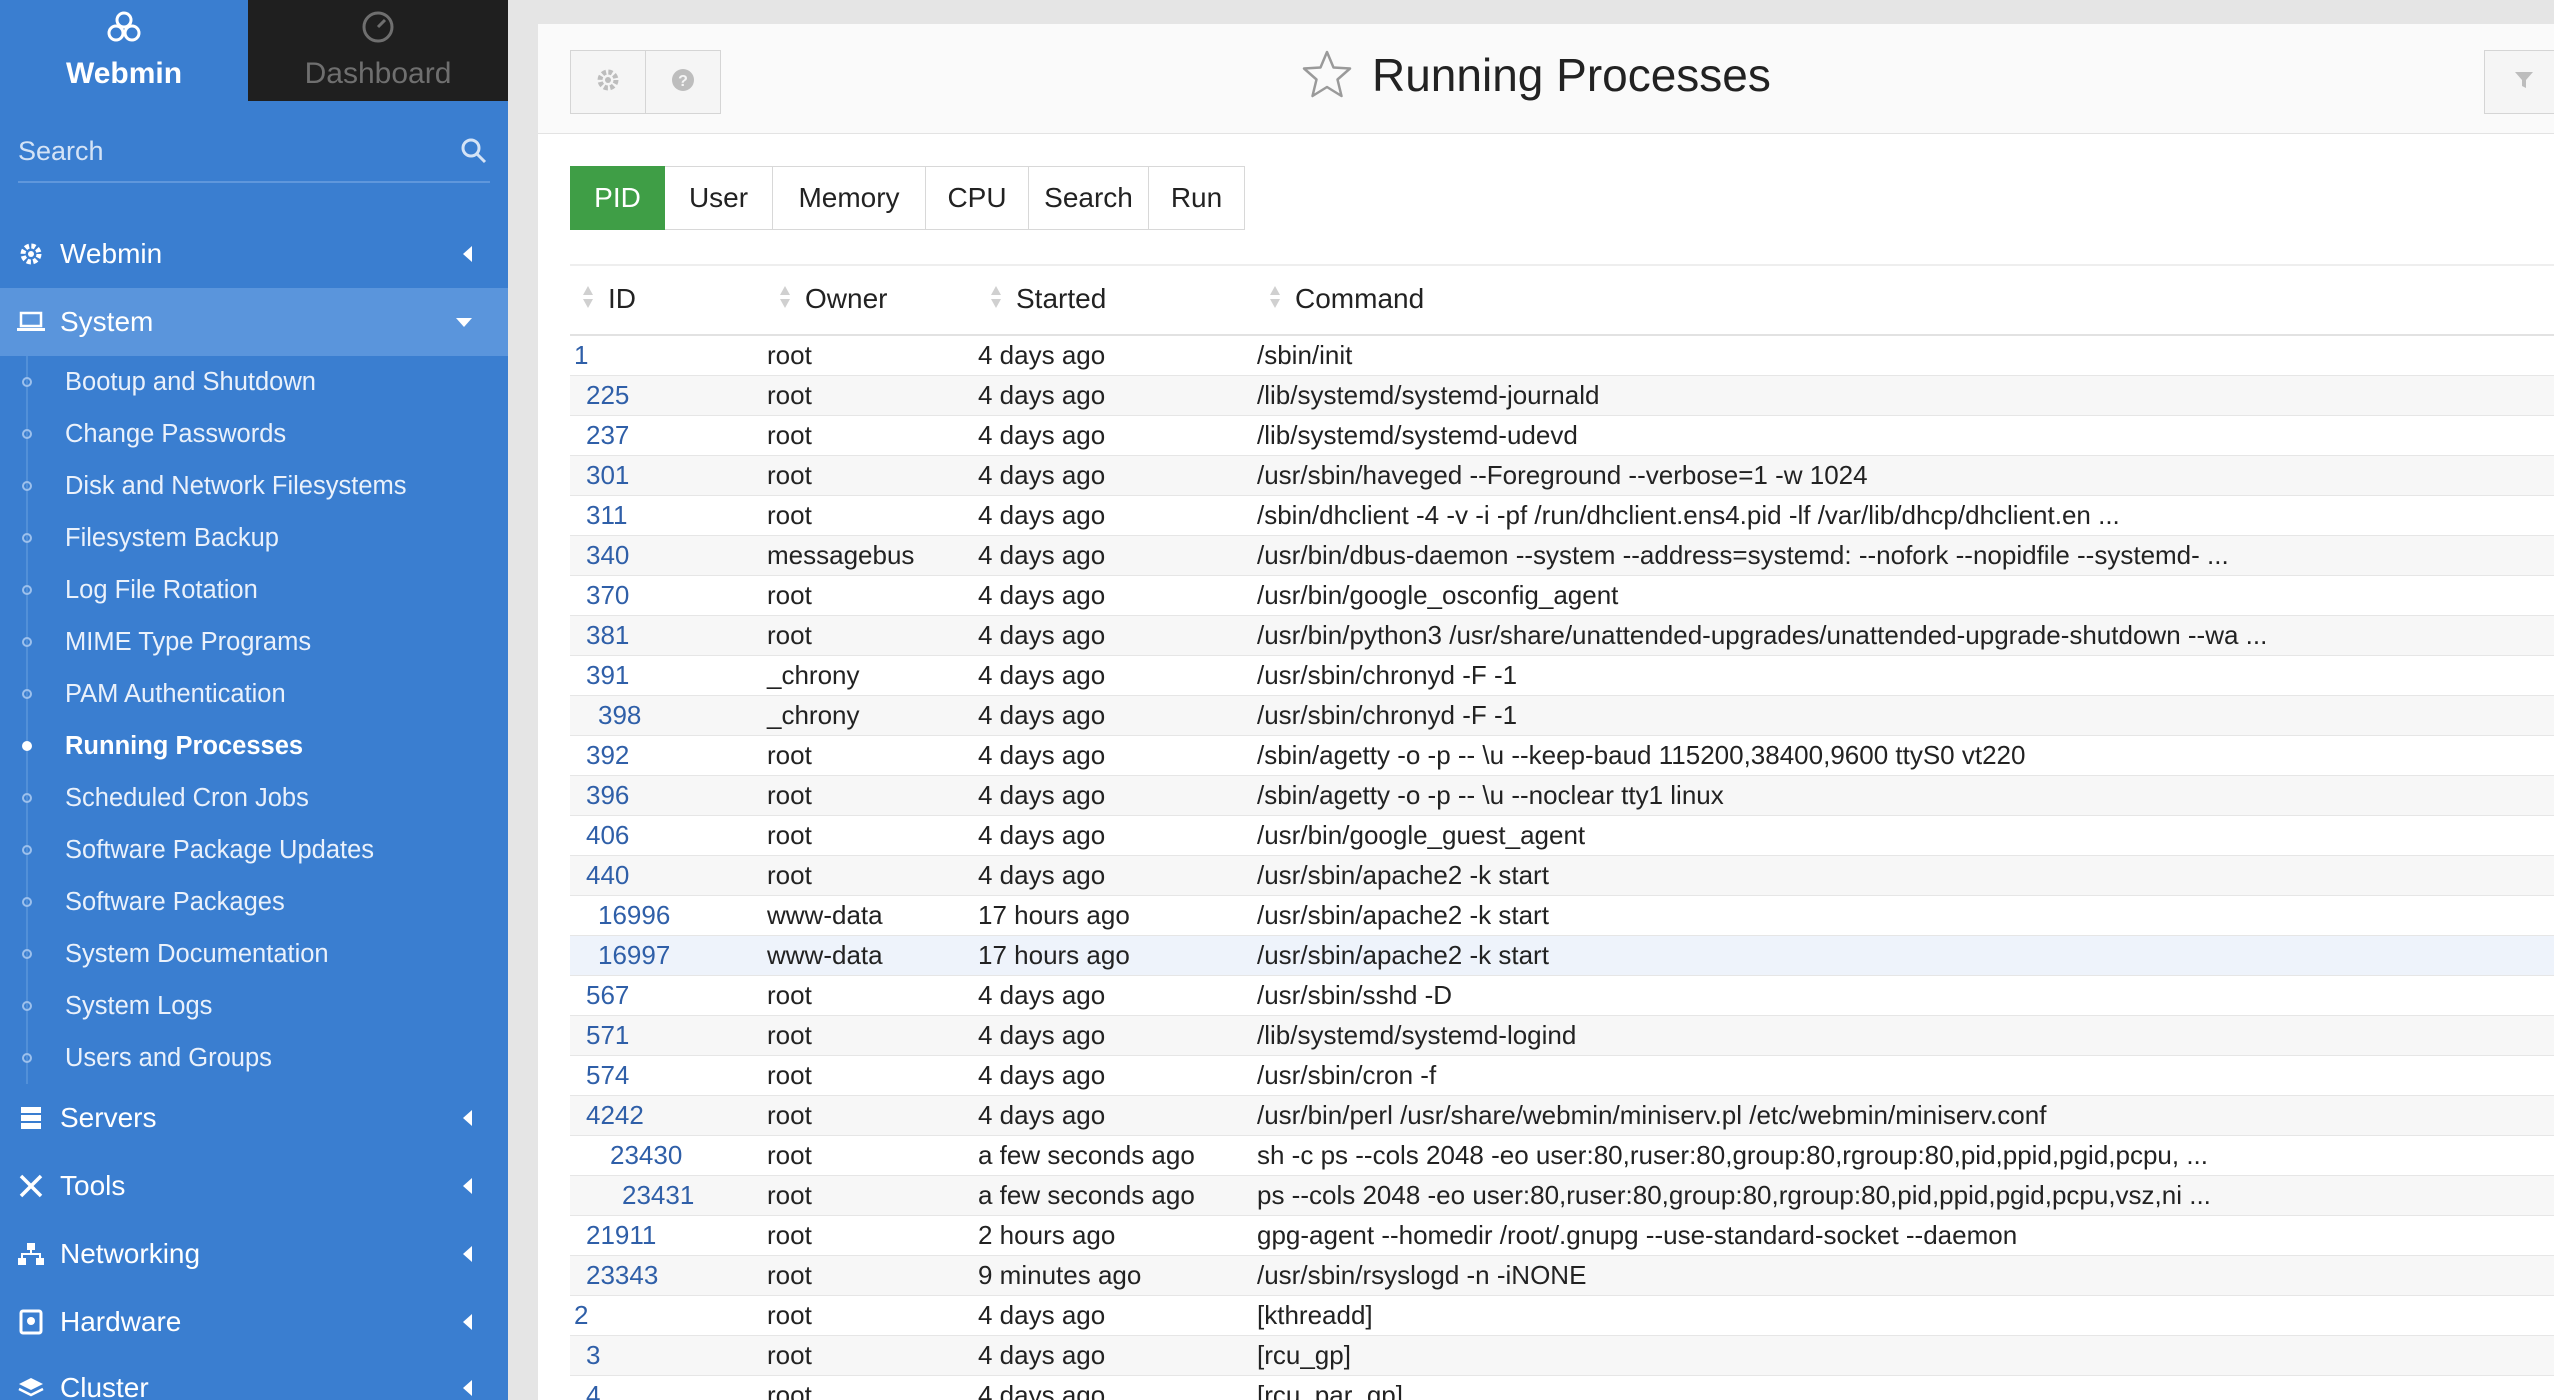  I want to click on process-id-link: 391, so click(668, 675).